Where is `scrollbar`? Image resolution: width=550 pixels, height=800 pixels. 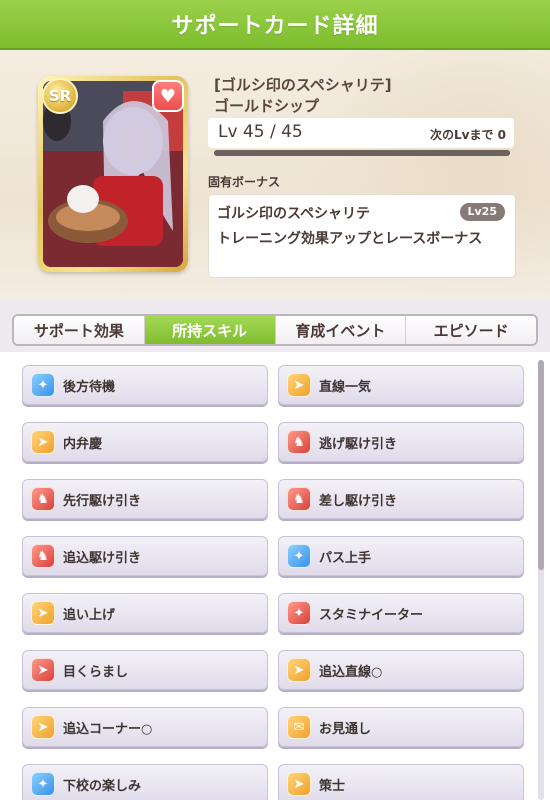 scrollbar is located at coordinates (541, 580).